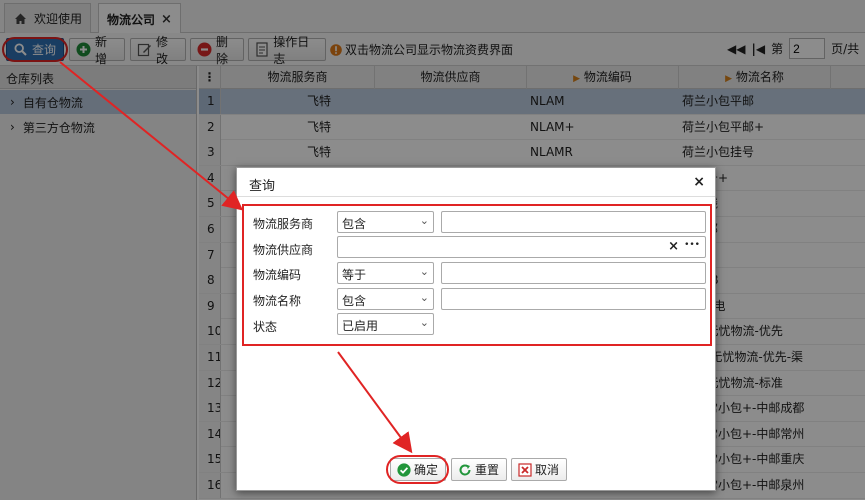 This screenshot has width=865, height=500. What do you see at coordinates (375, 402) in the screenshot?
I see `arrow-to-confirm` at bounding box center [375, 402].